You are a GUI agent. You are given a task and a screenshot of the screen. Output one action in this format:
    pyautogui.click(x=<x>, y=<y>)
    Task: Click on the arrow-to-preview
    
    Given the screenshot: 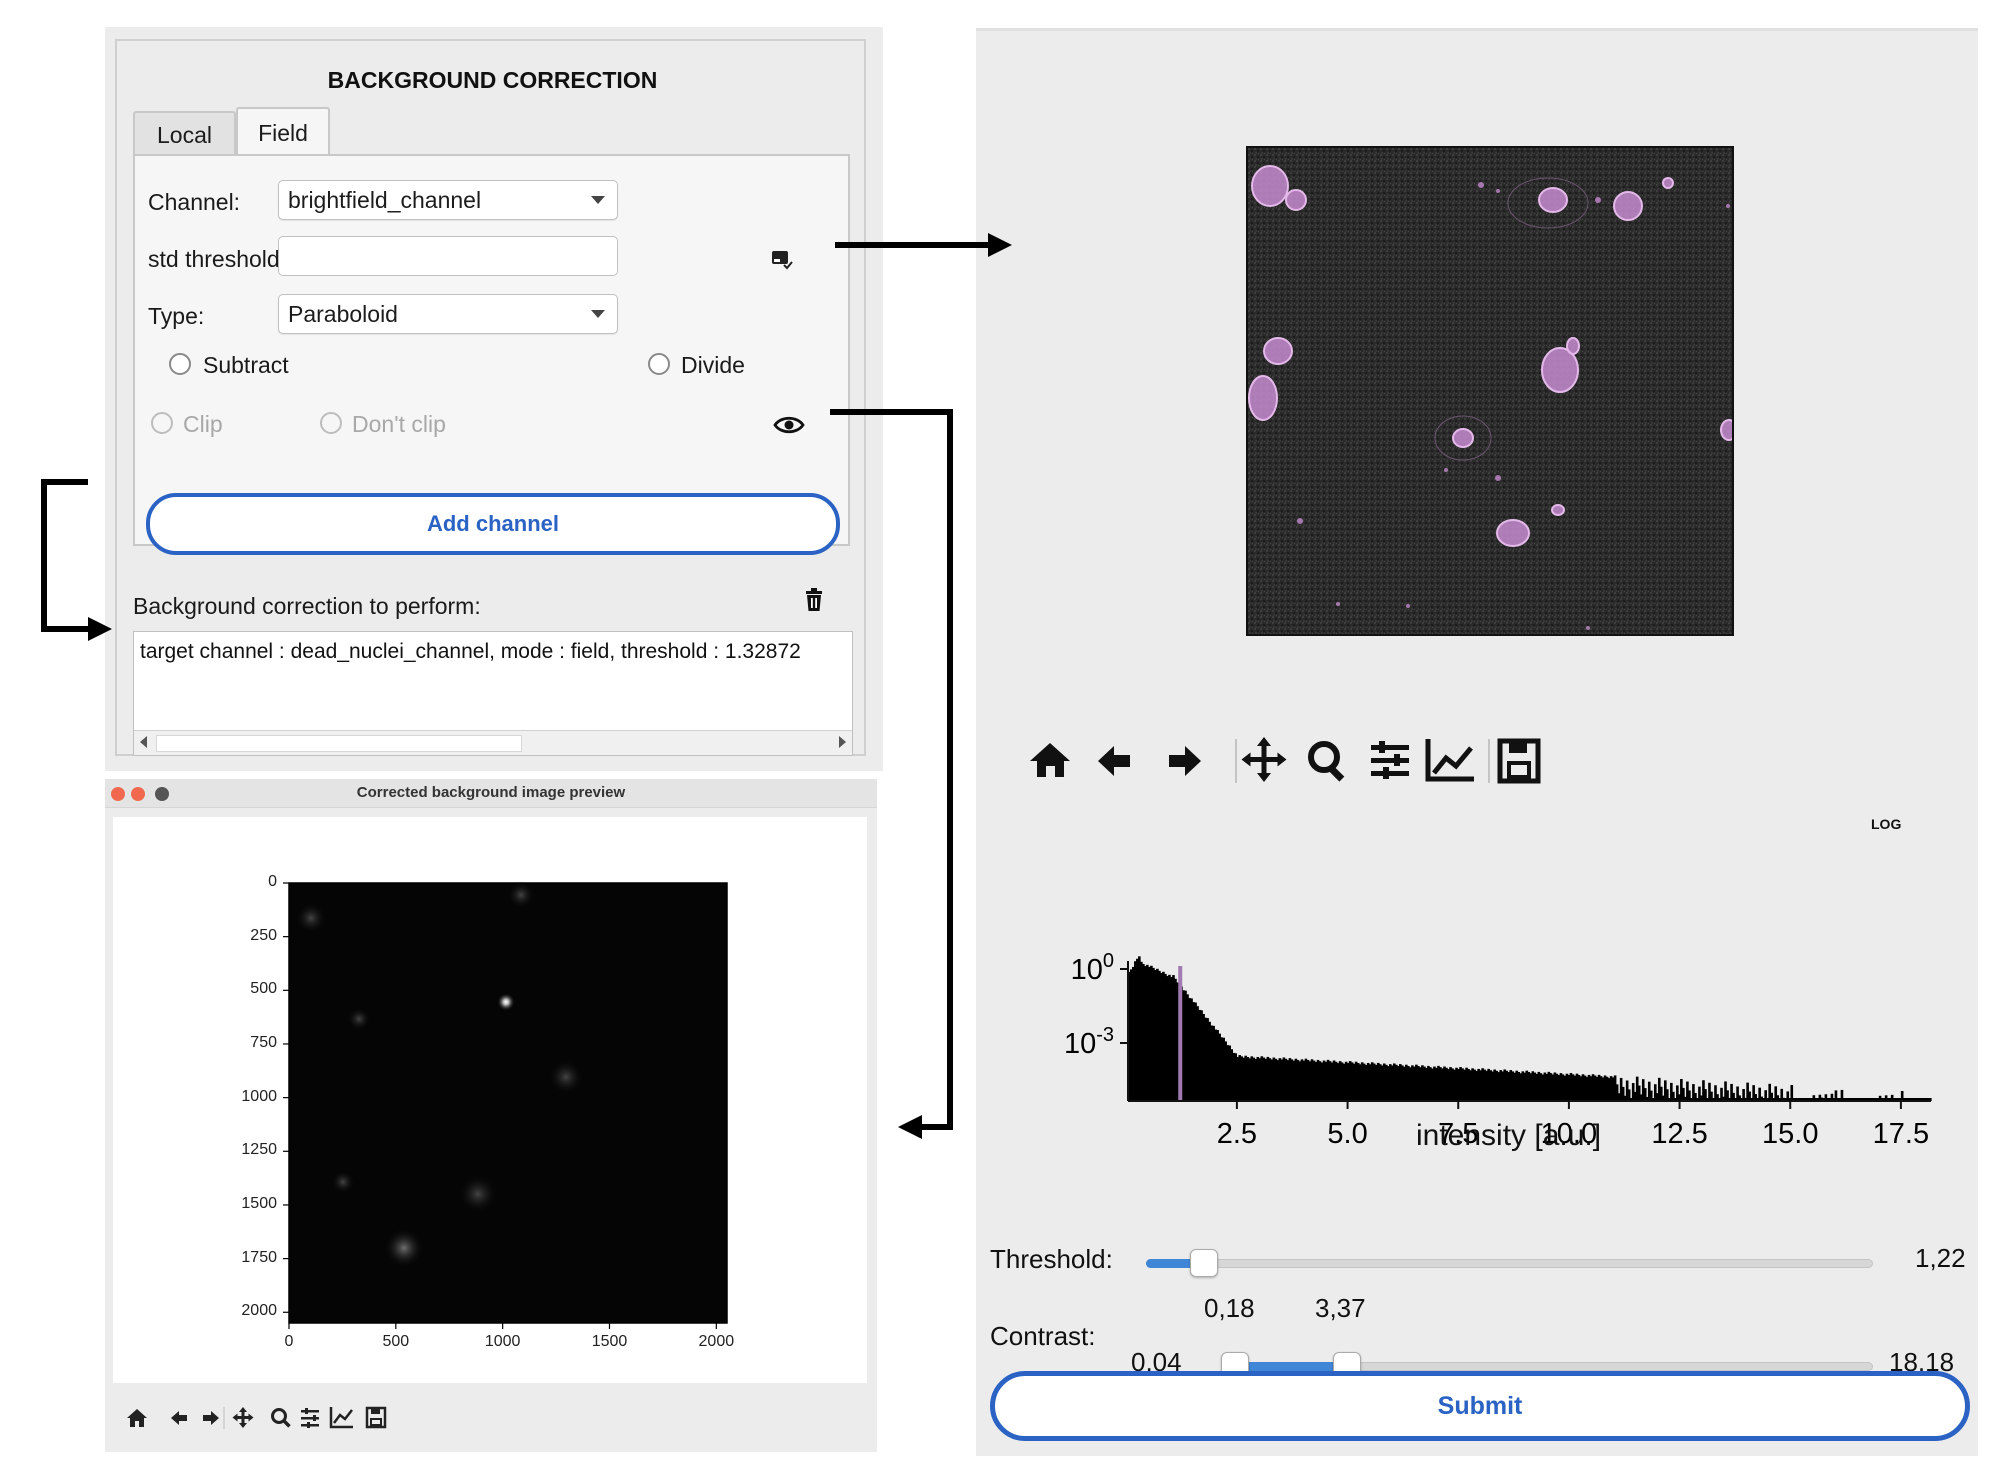 What is the action you would take?
    pyautogui.click(x=891, y=769)
    